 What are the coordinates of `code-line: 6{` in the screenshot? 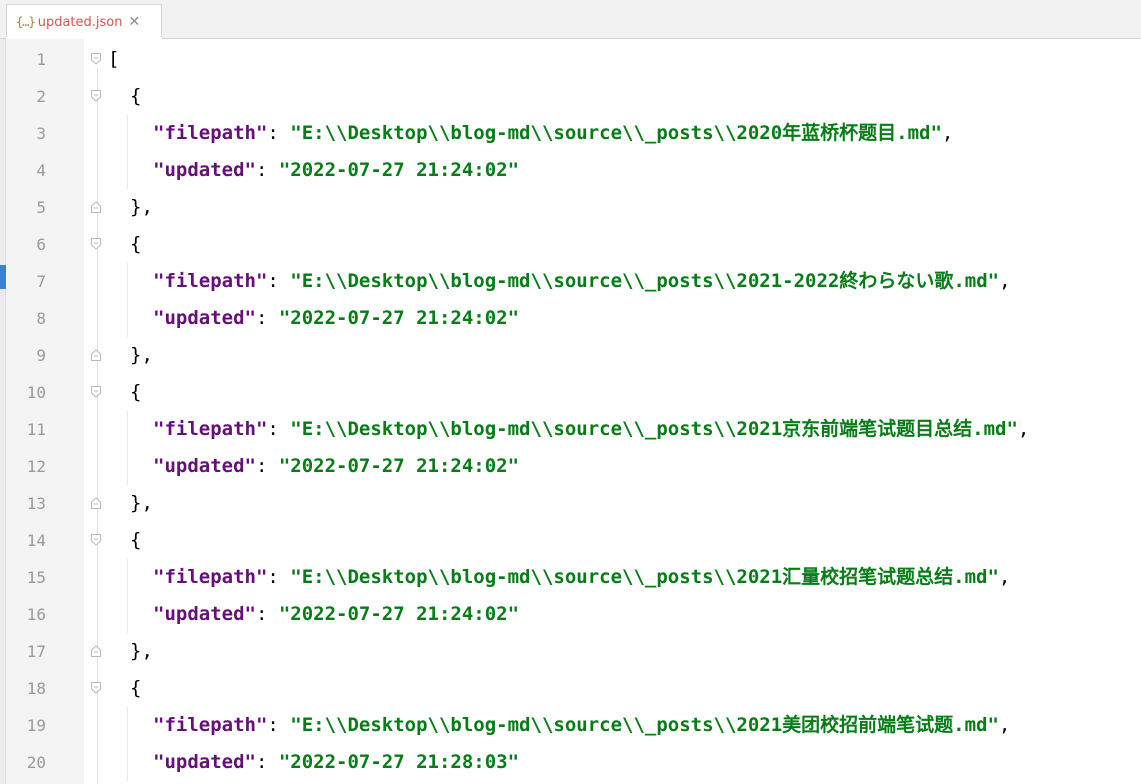 It's located at (570, 244).